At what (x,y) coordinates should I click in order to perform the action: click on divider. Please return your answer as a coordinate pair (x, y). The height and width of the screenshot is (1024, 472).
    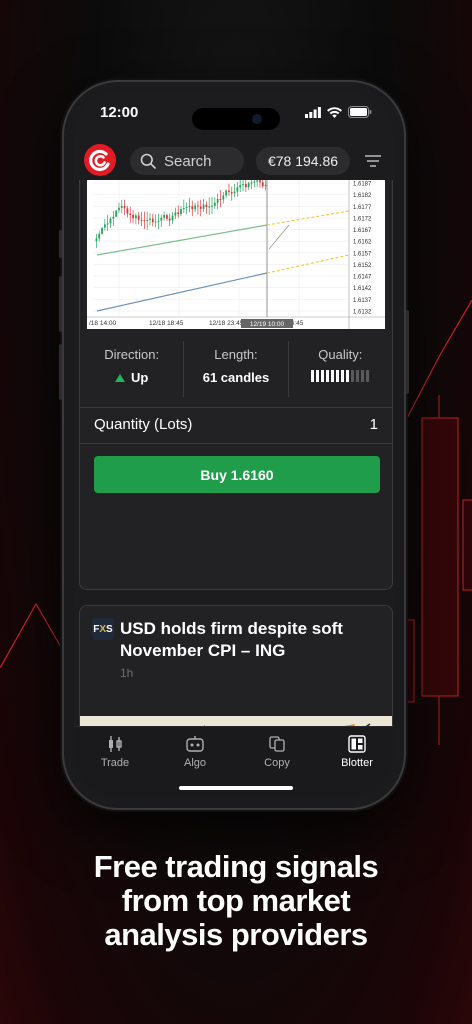
    Looking at the image, I should click on (236, 443).